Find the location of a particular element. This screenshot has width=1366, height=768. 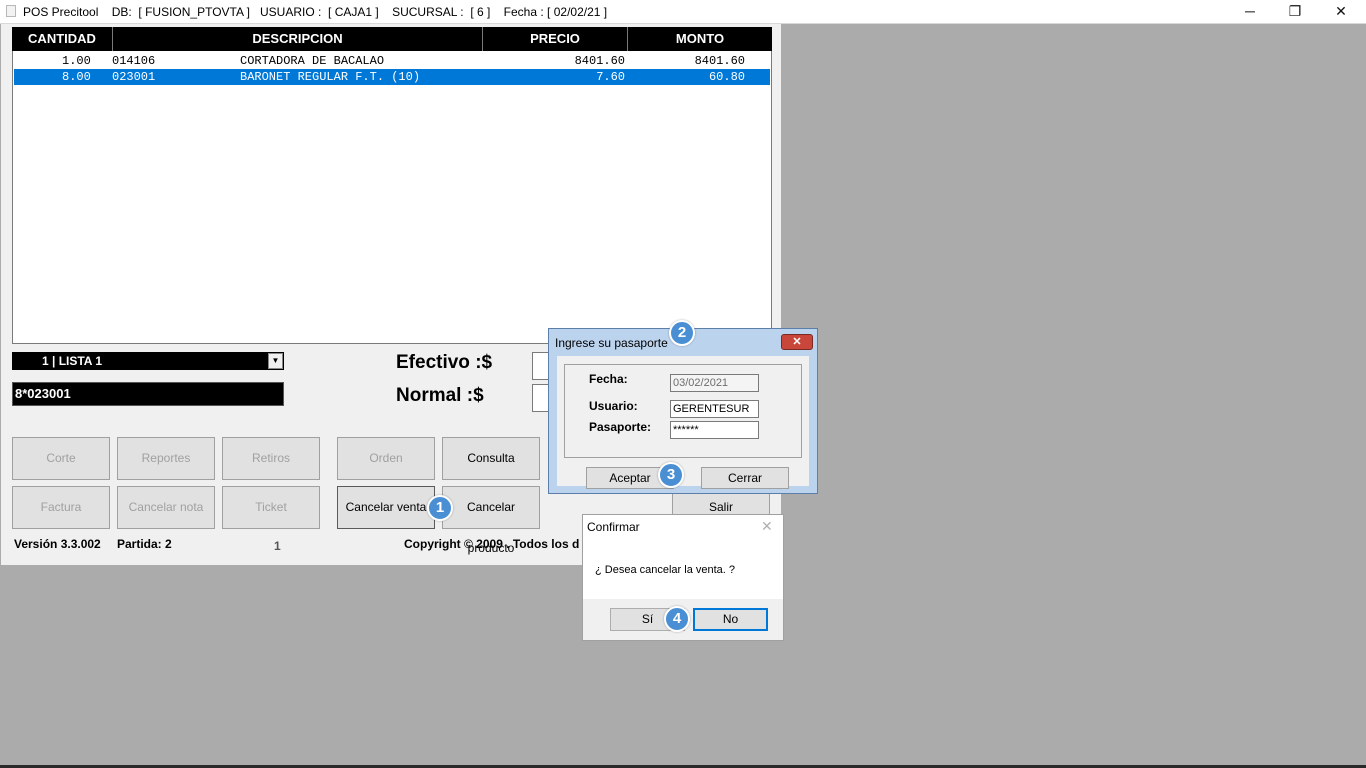

sale-grid-header: CANTIDAD DESCRIPCION PRECIO MONTO is located at coordinates (392, 39).